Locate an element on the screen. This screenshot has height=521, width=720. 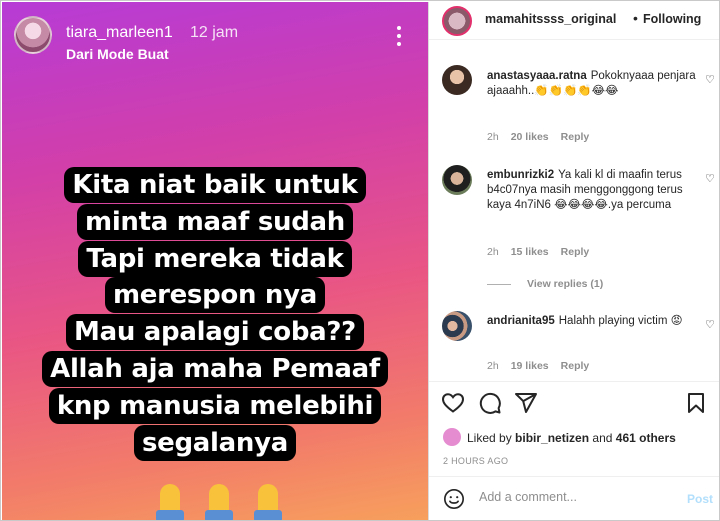
caption-line: minta maaf sudah is located at coordinates (215, 221).